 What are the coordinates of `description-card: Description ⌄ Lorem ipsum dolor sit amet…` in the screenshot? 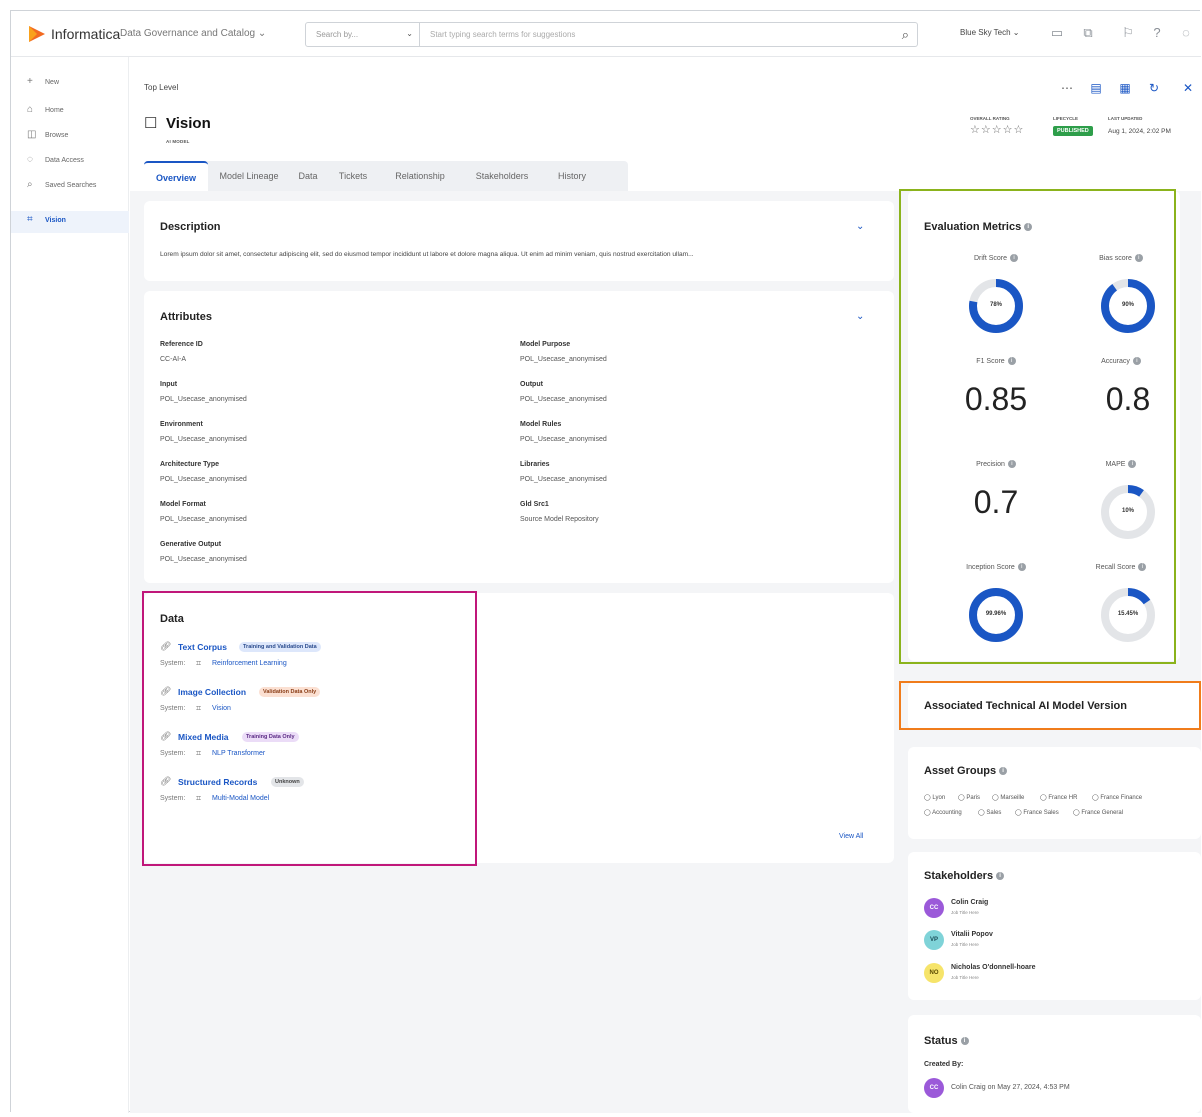 It's located at (519, 241).